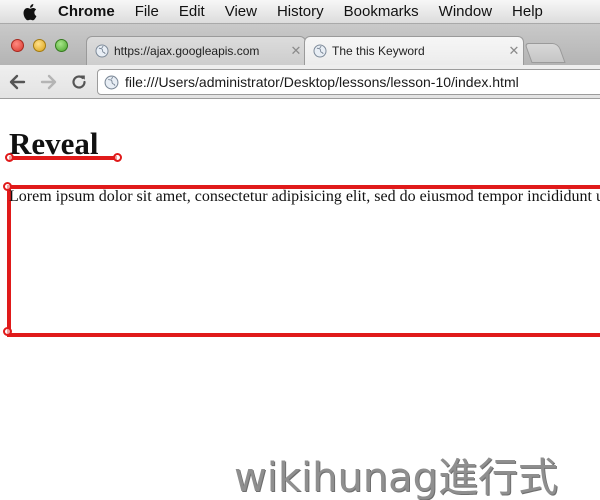 This screenshot has height=500, width=600. Describe the element at coordinates (465, 11) in the screenshot. I see `menu-window: Window` at that location.